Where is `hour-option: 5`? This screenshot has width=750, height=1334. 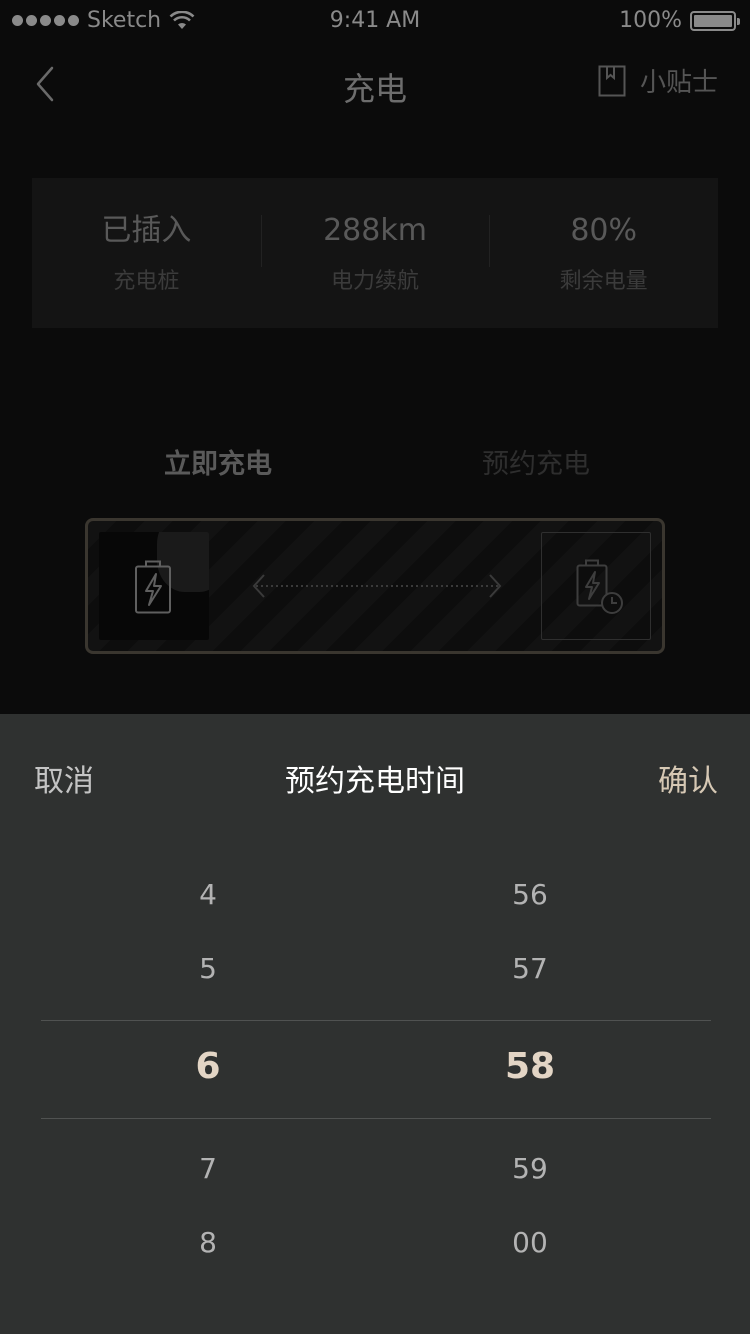
hour-option: 5 is located at coordinates (208, 968).